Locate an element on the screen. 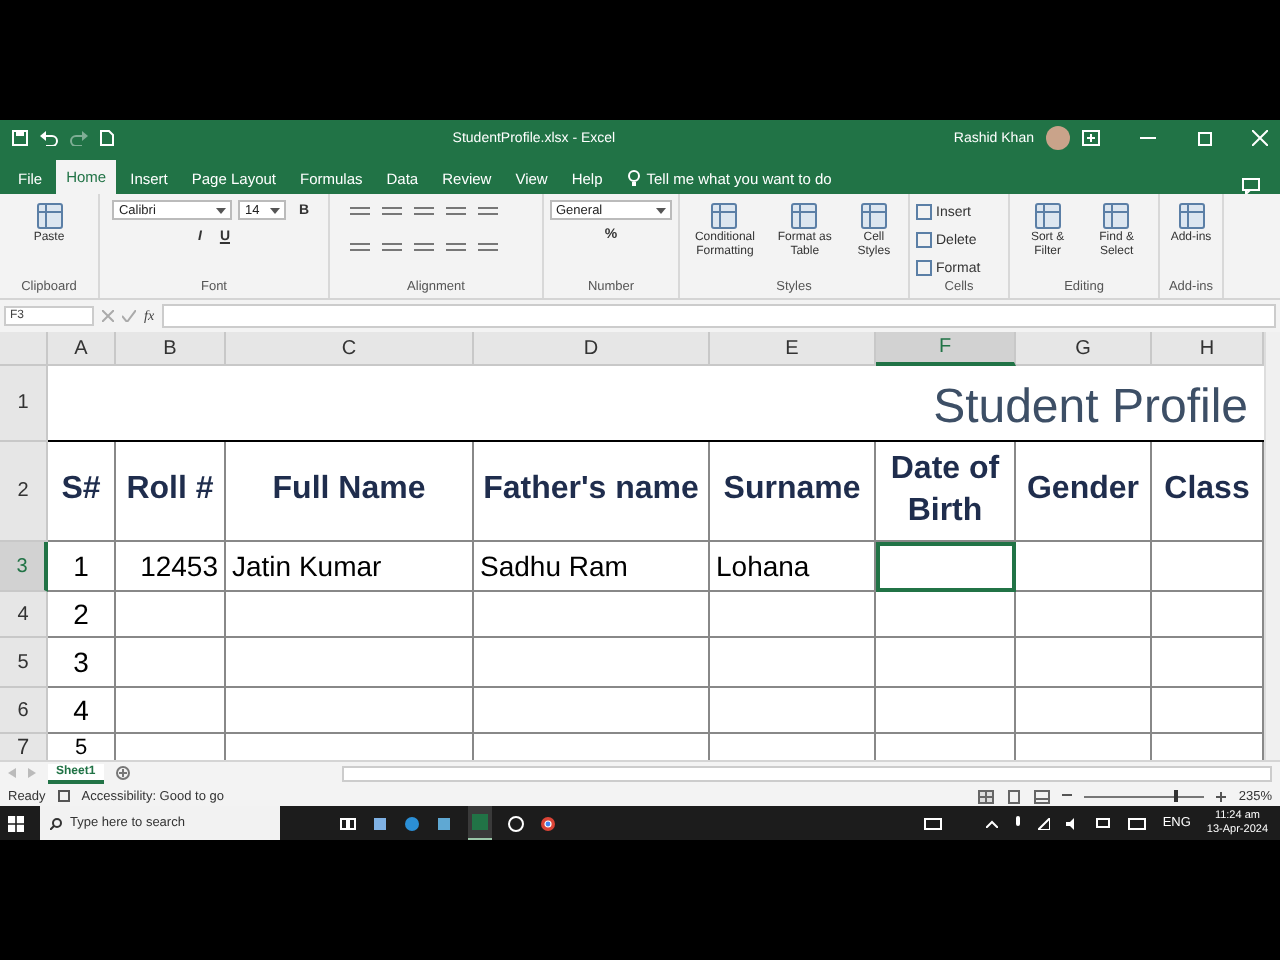 This screenshot has width=1280, height=960. new-document-icon is located at coordinates (107, 138).